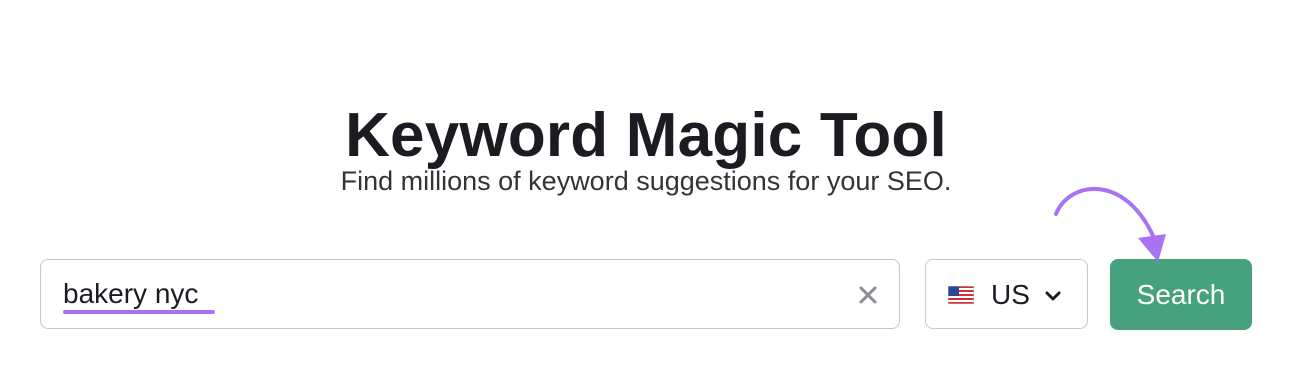  I want to click on database-select: US, so click(1006, 294).